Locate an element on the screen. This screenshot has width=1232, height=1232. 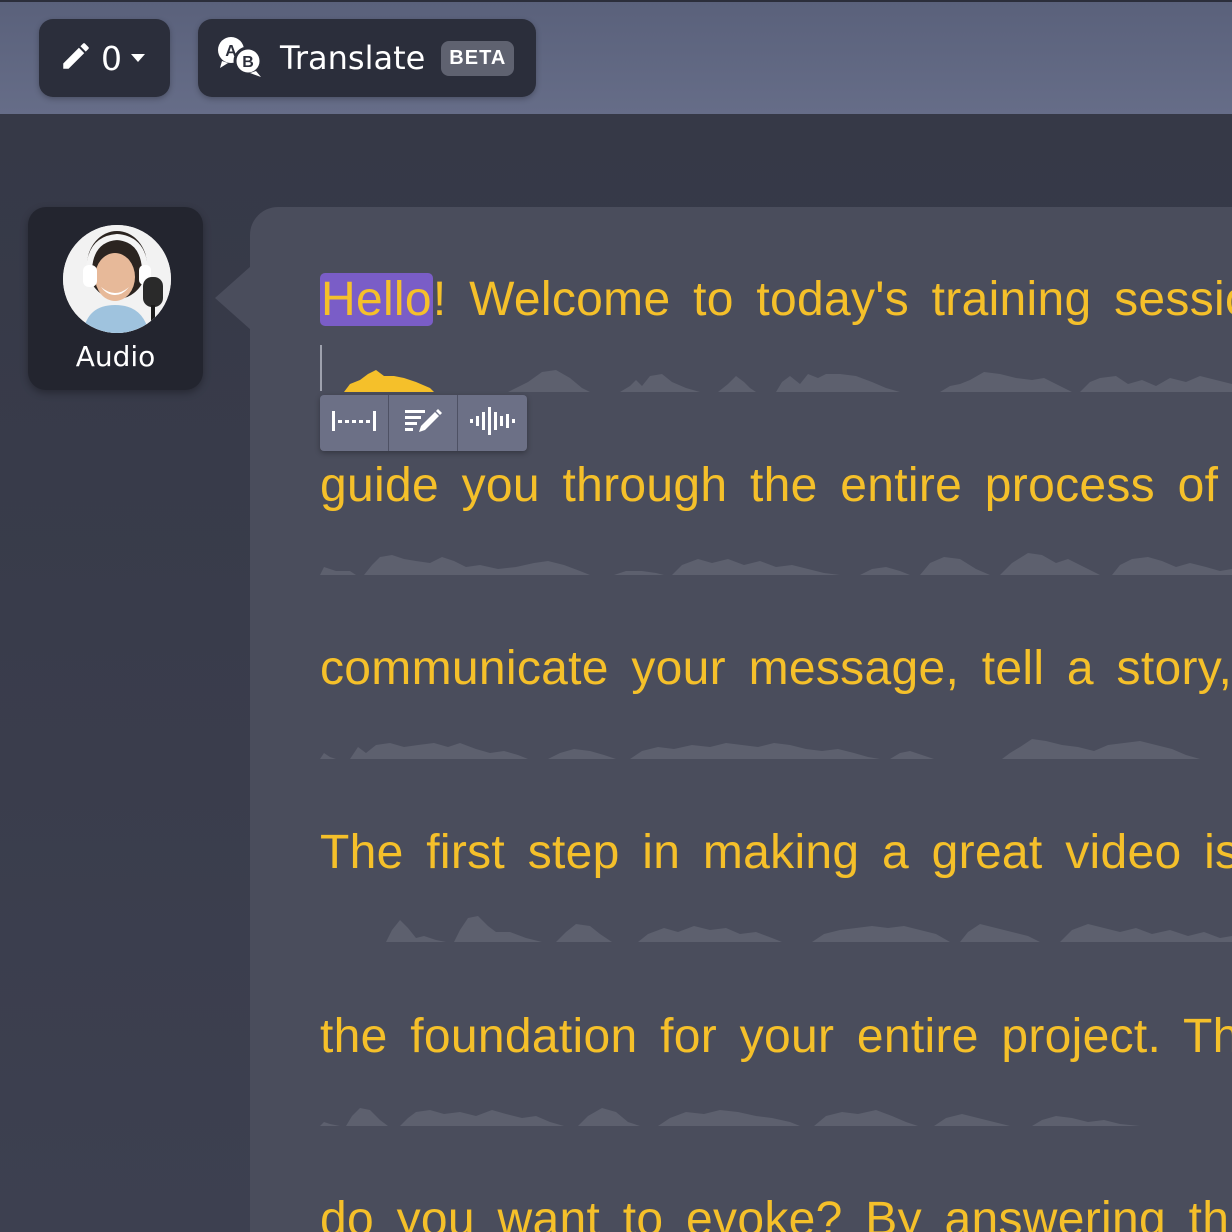
transcript-line: do you want to evoke? By answering th is located at coordinates (774, 1211).